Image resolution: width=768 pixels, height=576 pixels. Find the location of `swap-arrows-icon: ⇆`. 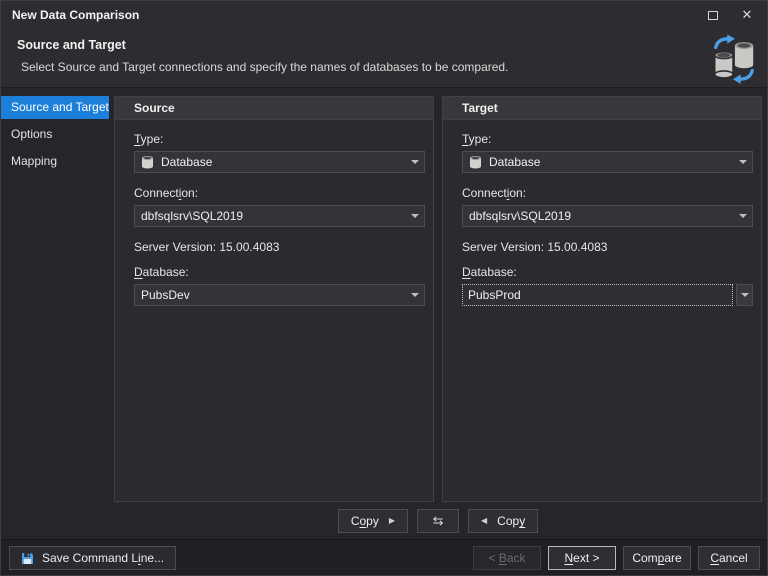

swap-arrows-icon: ⇆ is located at coordinates (438, 520).